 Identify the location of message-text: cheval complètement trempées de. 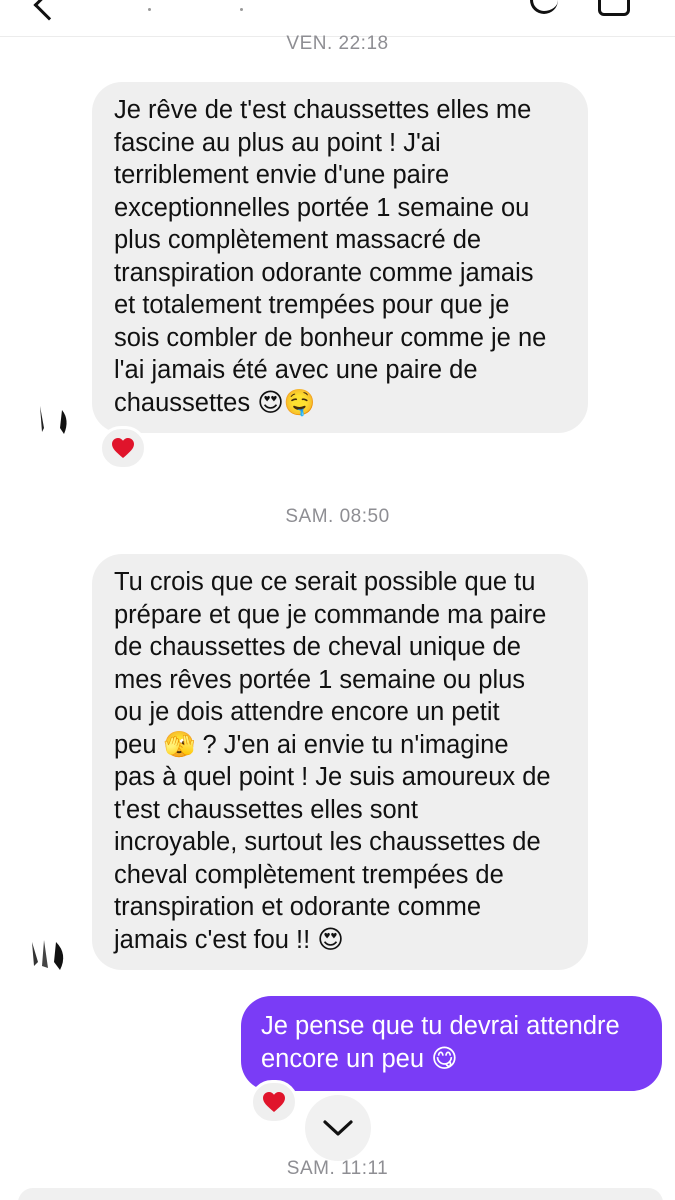
(309, 874).